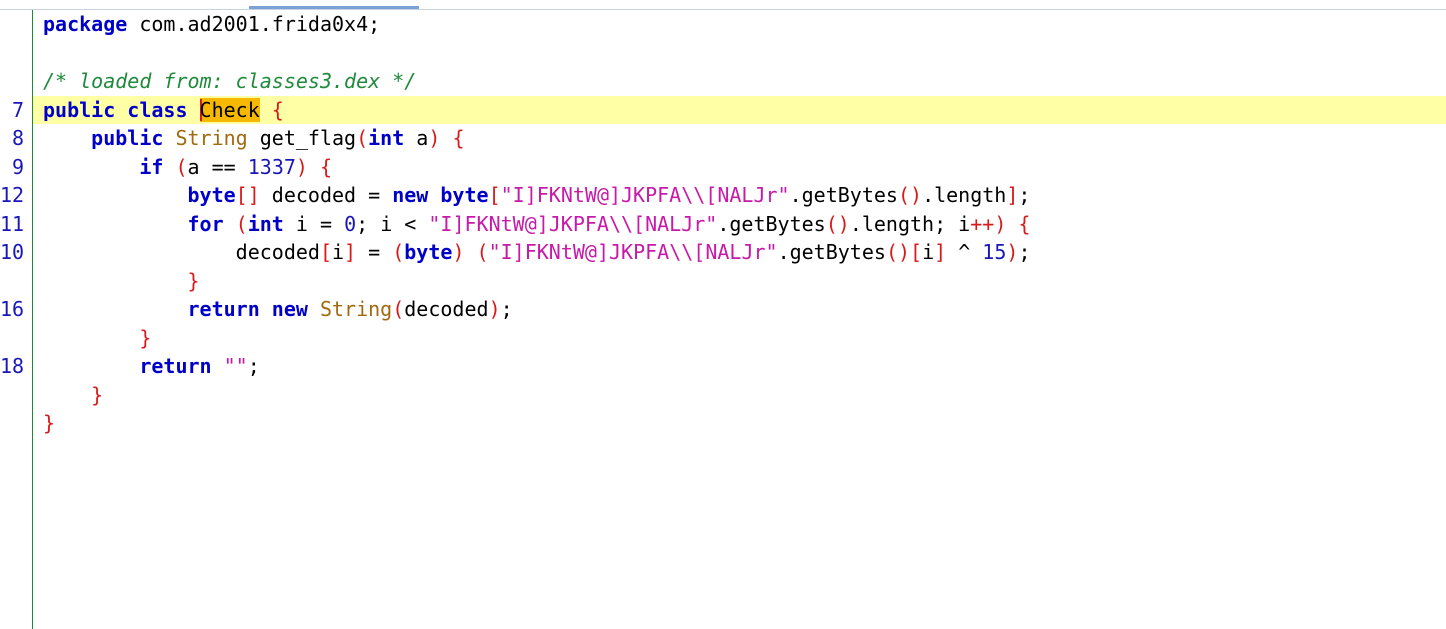 The image size is (1446, 629). What do you see at coordinates (350, 223) in the screenshot?
I see `number: 0` at bounding box center [350, 223].